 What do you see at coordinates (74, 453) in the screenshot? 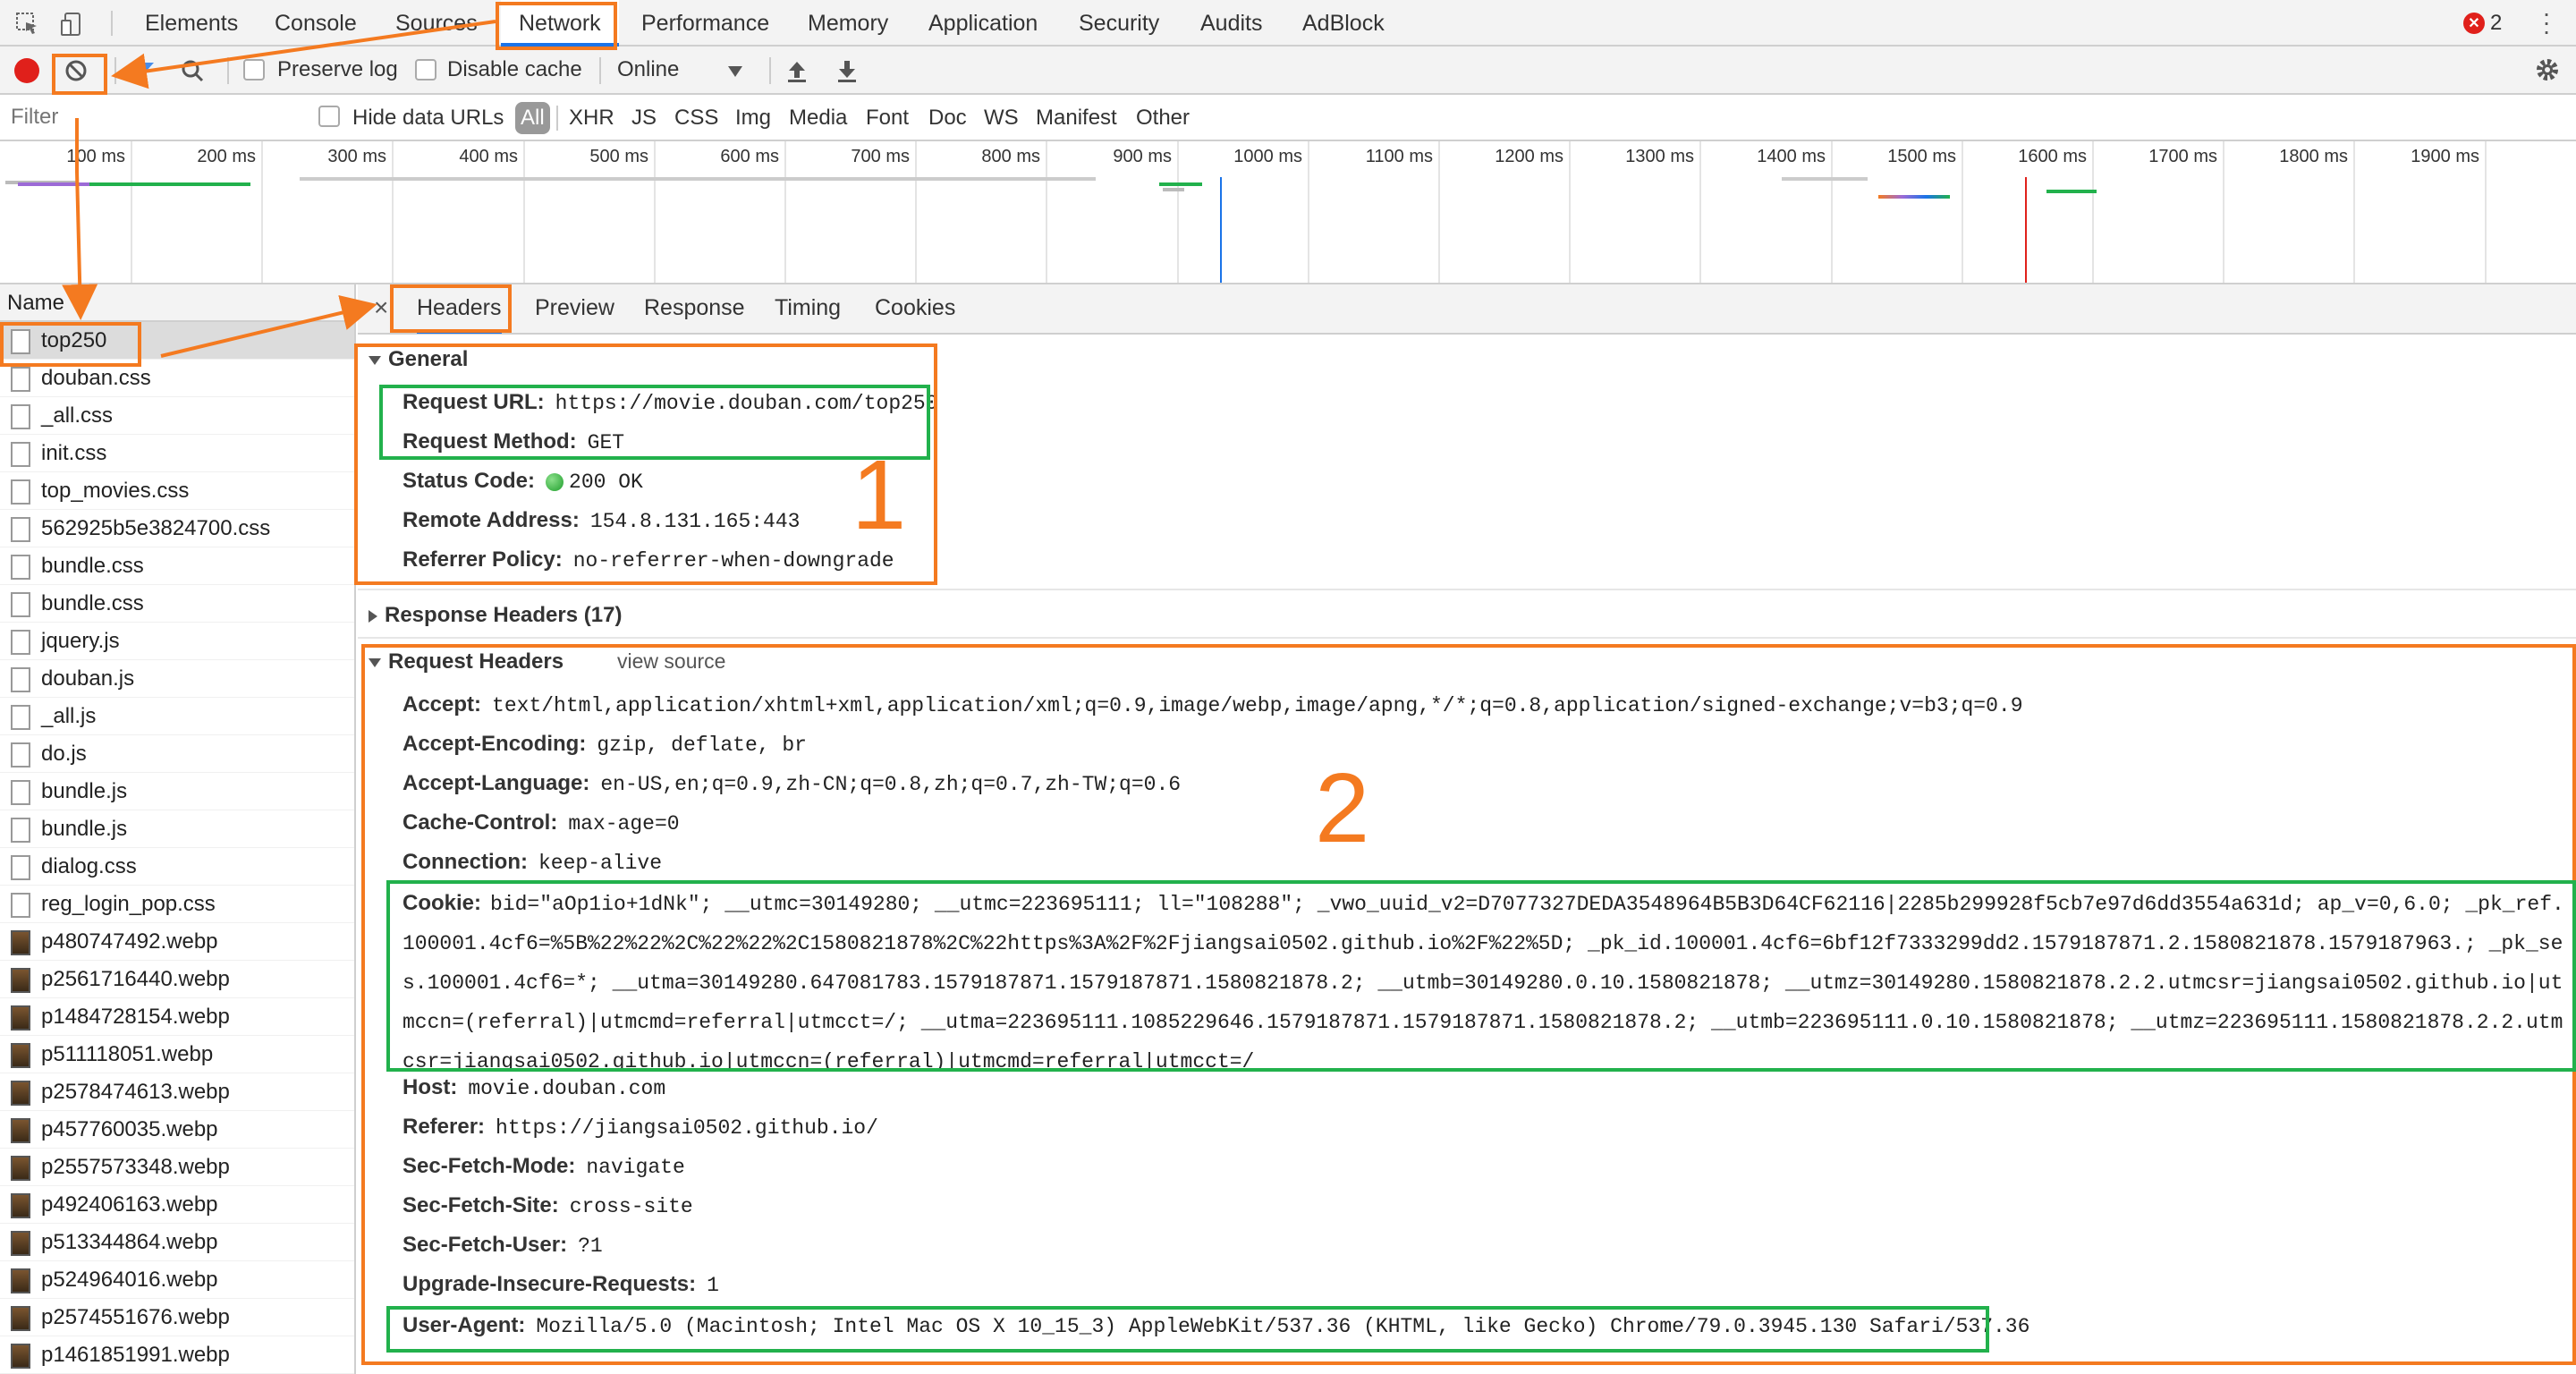
I see `request-name: init.css` at bounding box center [74, 453].